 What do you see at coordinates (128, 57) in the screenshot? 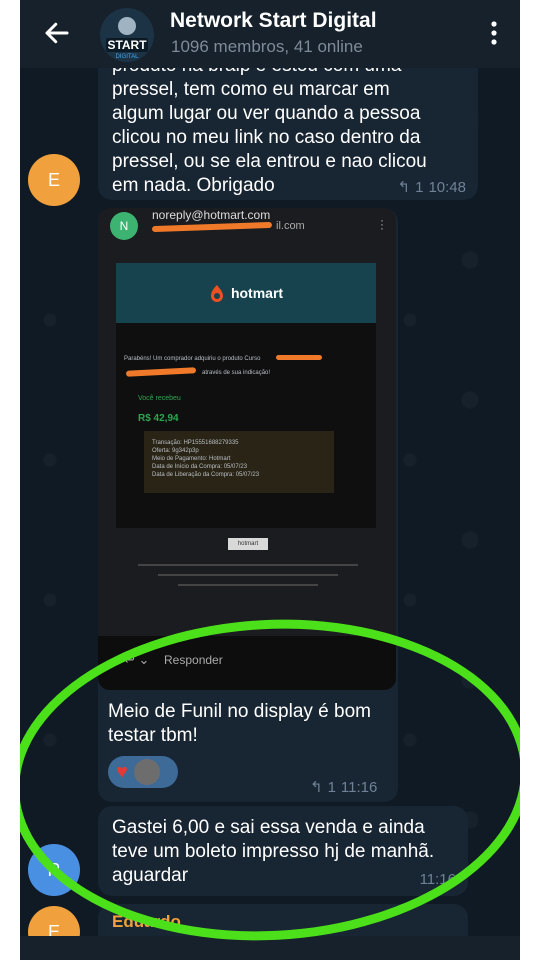
I see `group-logo-subtext: DIGITAL` at bounding box center [128, 57].